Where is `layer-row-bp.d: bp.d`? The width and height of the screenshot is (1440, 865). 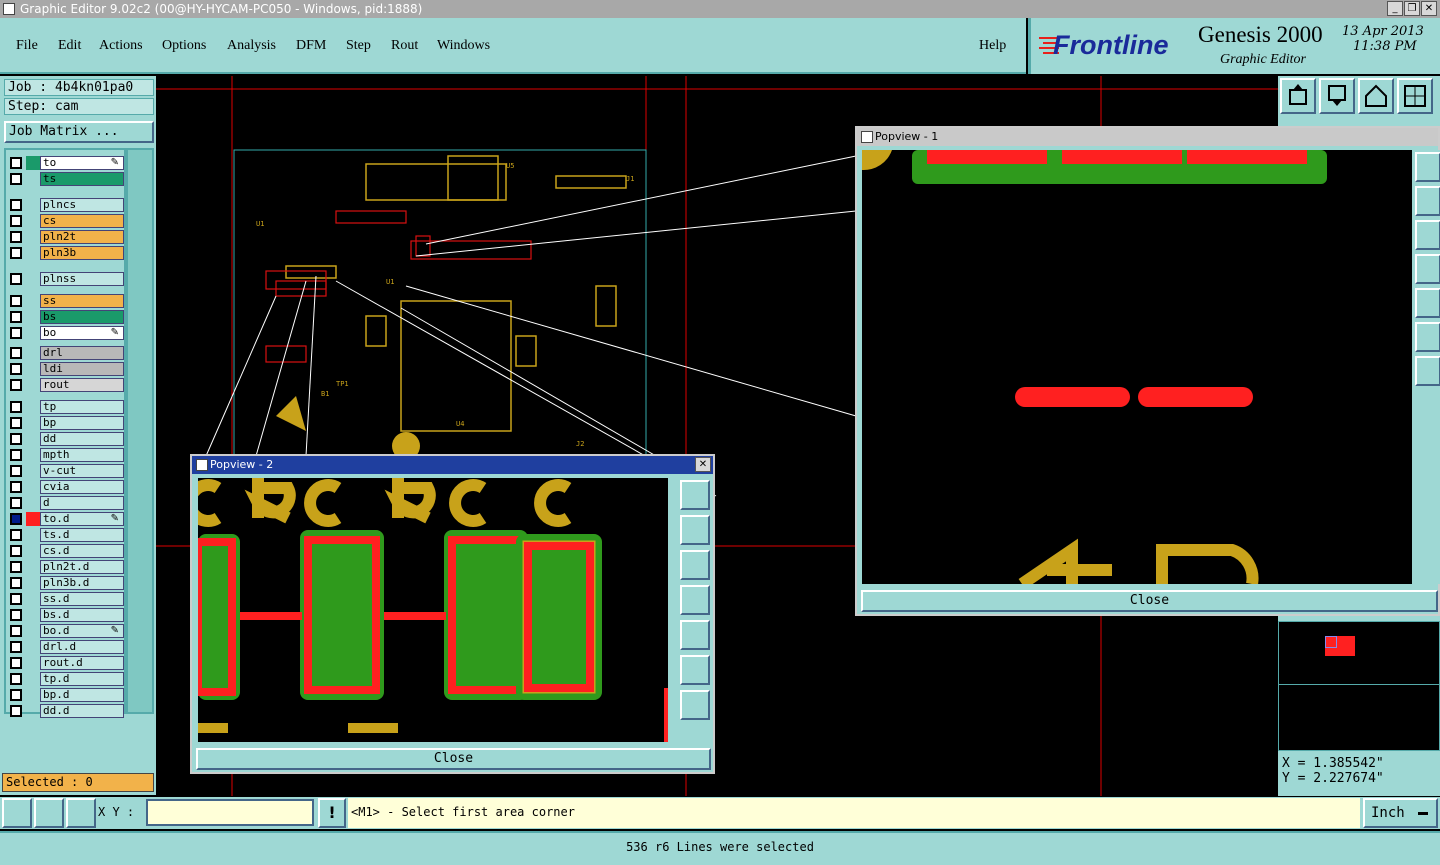
layer-row-bp.d: bp.d is located at coordinates (66, 695).